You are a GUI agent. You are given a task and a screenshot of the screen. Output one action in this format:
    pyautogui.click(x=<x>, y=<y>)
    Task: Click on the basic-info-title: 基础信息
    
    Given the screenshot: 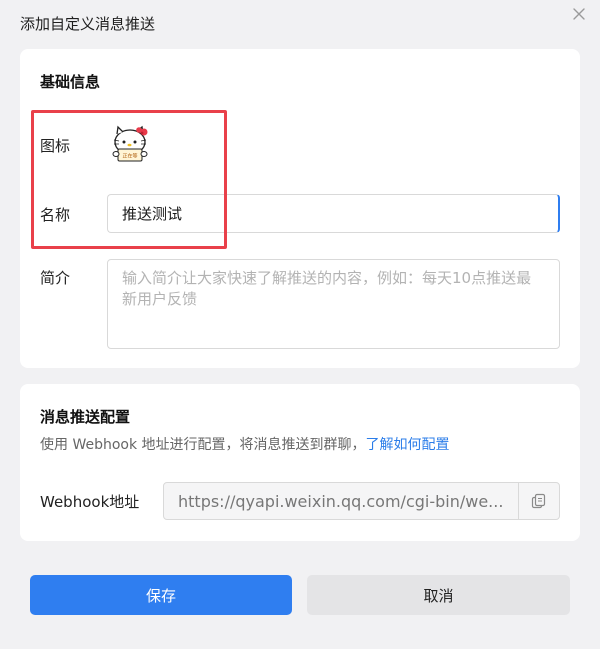 What is the action you would take?
    pyautogui.click(x=70, y=82)
    